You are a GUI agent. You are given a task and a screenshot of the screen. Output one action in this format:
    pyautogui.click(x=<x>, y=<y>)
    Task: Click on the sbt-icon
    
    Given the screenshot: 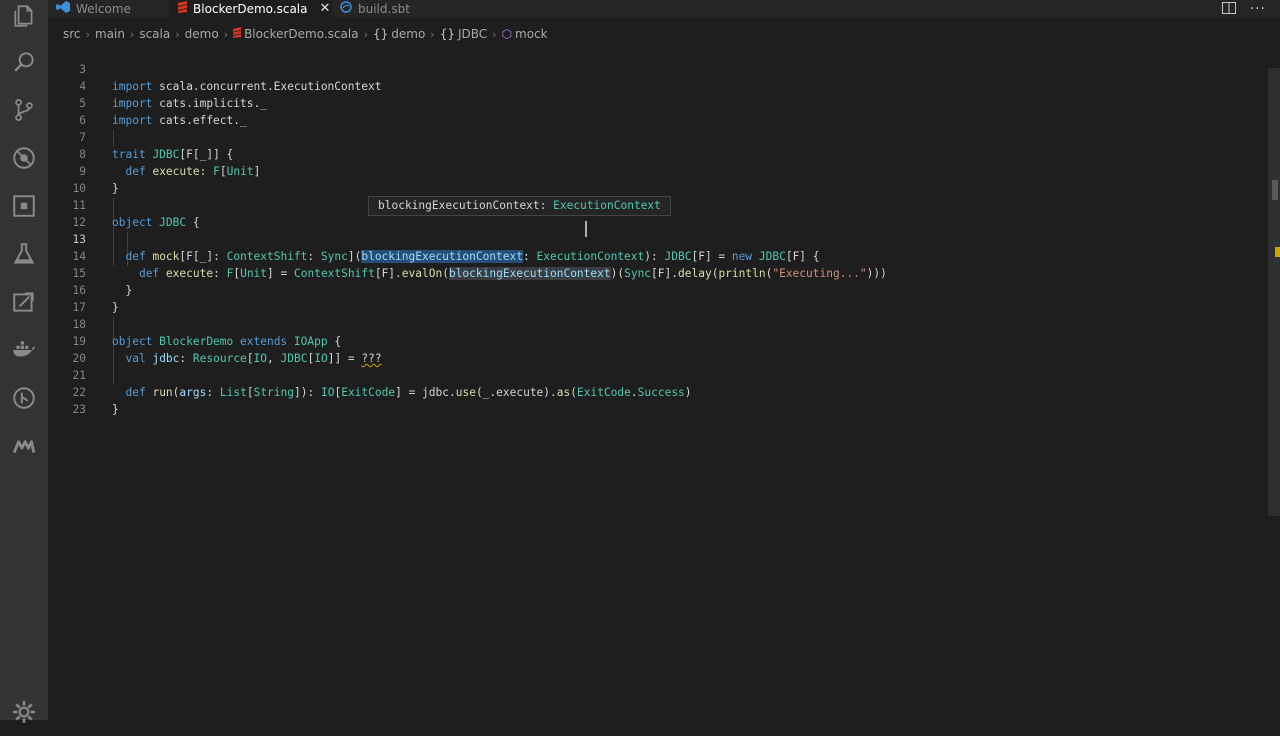 What is the action you would take?
    pyautogui.click(x=346, y=8)
    